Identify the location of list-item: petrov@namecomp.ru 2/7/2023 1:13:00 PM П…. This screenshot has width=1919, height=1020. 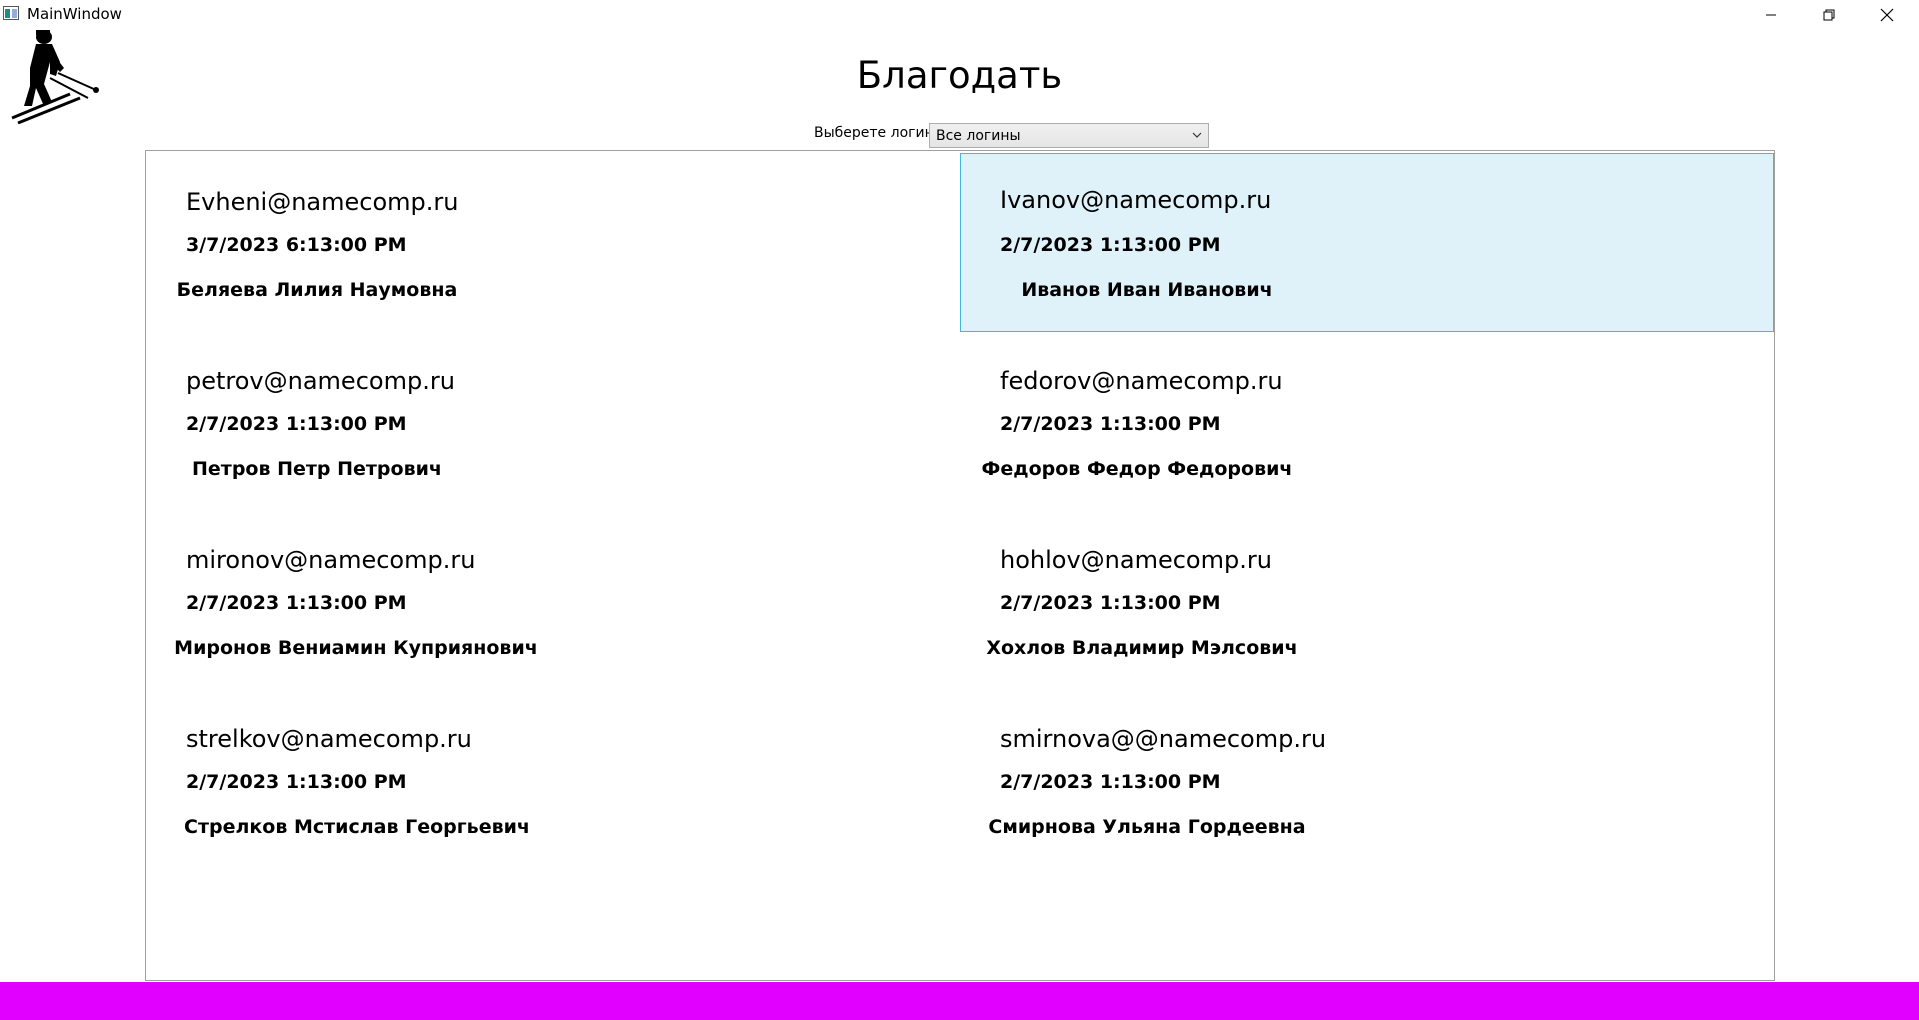
(553, 419).